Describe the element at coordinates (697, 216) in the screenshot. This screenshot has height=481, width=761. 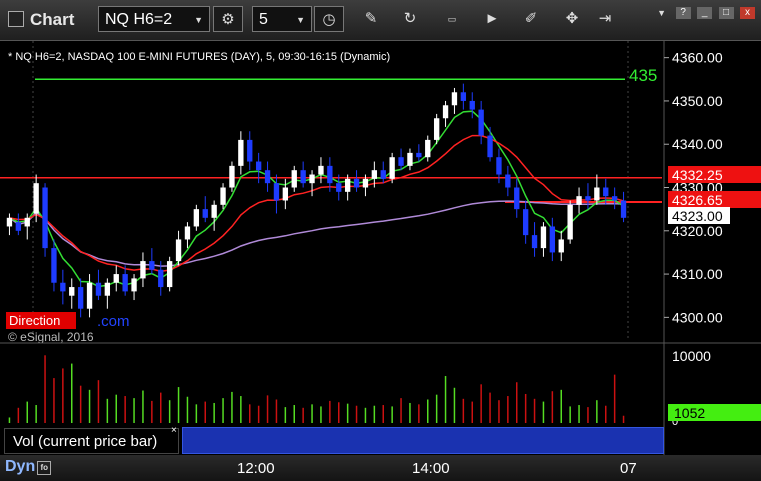
I see `price-tag-last: 4323.00` at that location.